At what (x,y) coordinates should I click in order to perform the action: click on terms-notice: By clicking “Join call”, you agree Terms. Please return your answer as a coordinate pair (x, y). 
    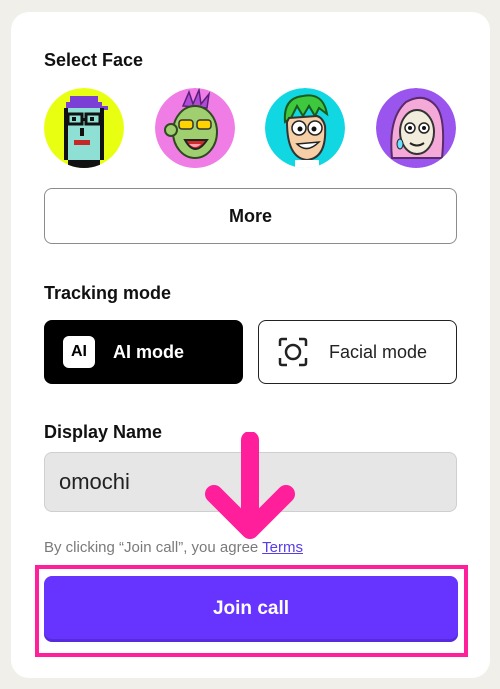
    Looking at the image, I should click on (173, 547).